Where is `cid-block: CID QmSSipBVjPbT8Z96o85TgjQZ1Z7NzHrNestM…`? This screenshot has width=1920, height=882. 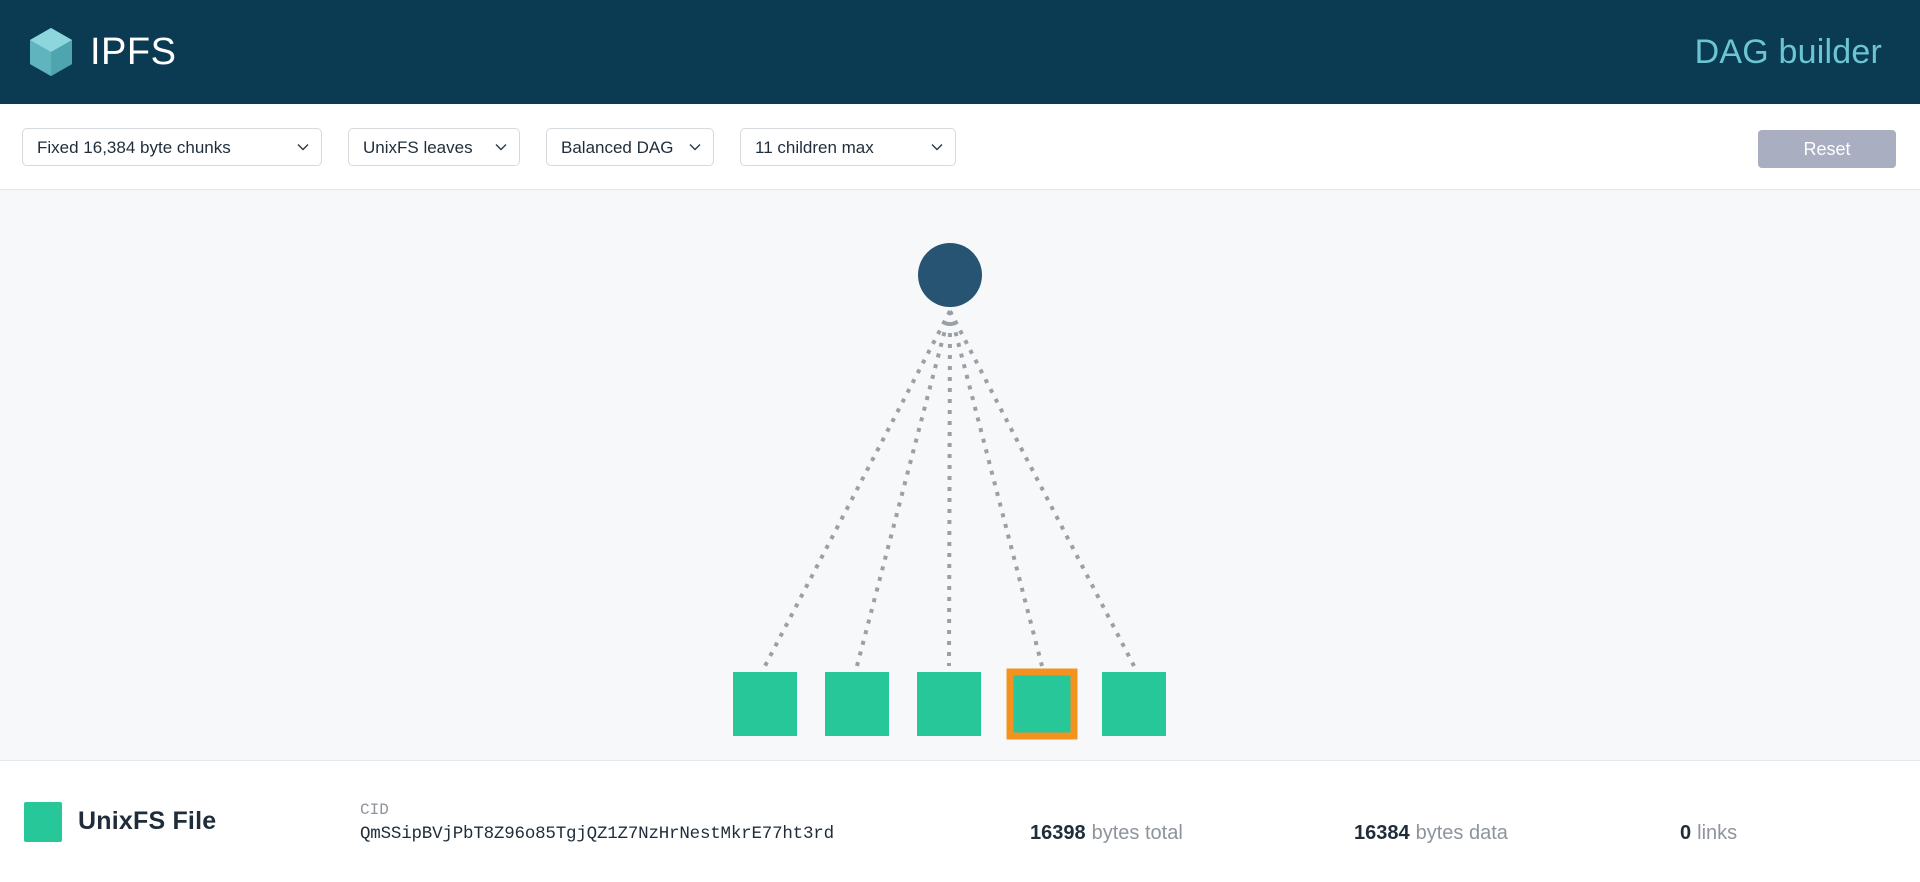 cid-block: CID QmSSipBVjPbT8Z96o85TgjQZ1Z7NzHrNestM… is located at coordinates (597, 822).